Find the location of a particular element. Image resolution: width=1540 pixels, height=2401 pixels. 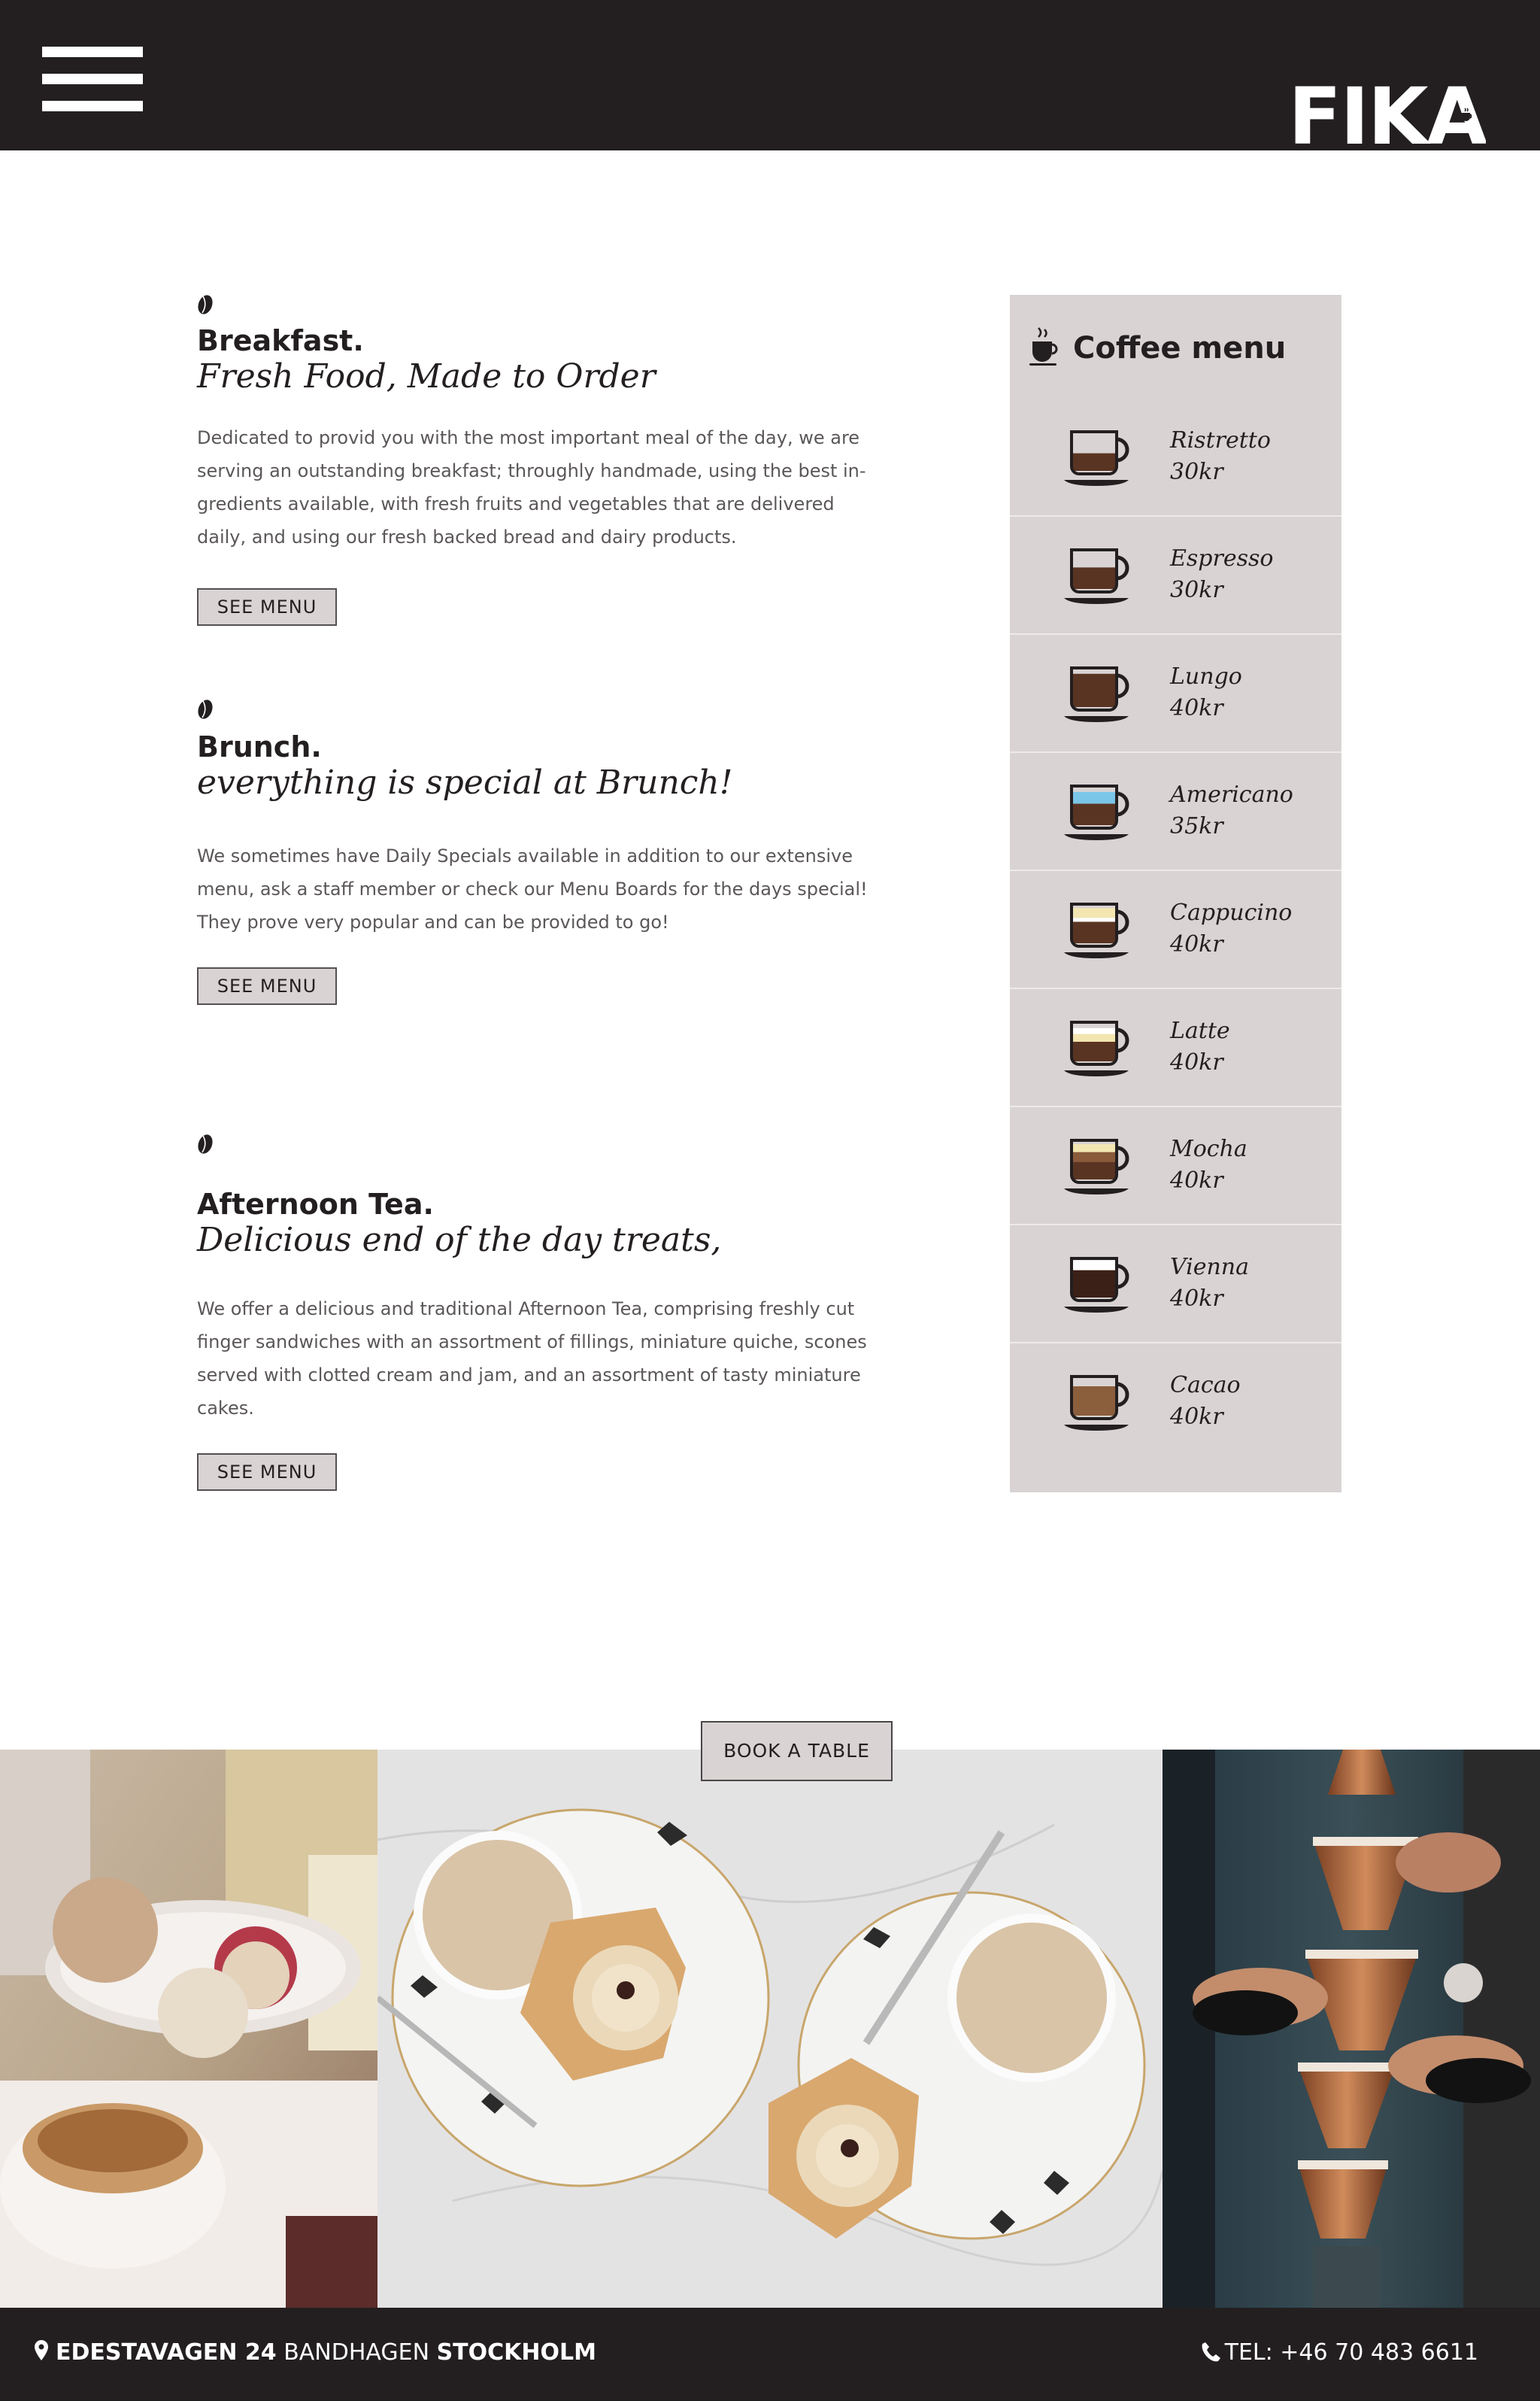

espresso-cup-icon is located at coordinates (1096, 576).